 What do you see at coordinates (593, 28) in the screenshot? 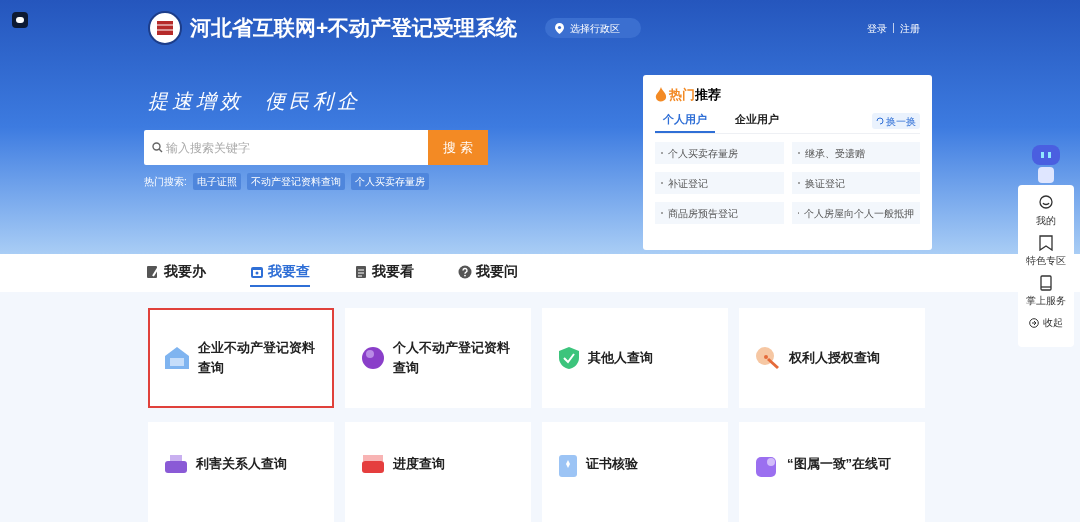
I see `region-selector: 选择行政区` at bounding box center [593, 28].